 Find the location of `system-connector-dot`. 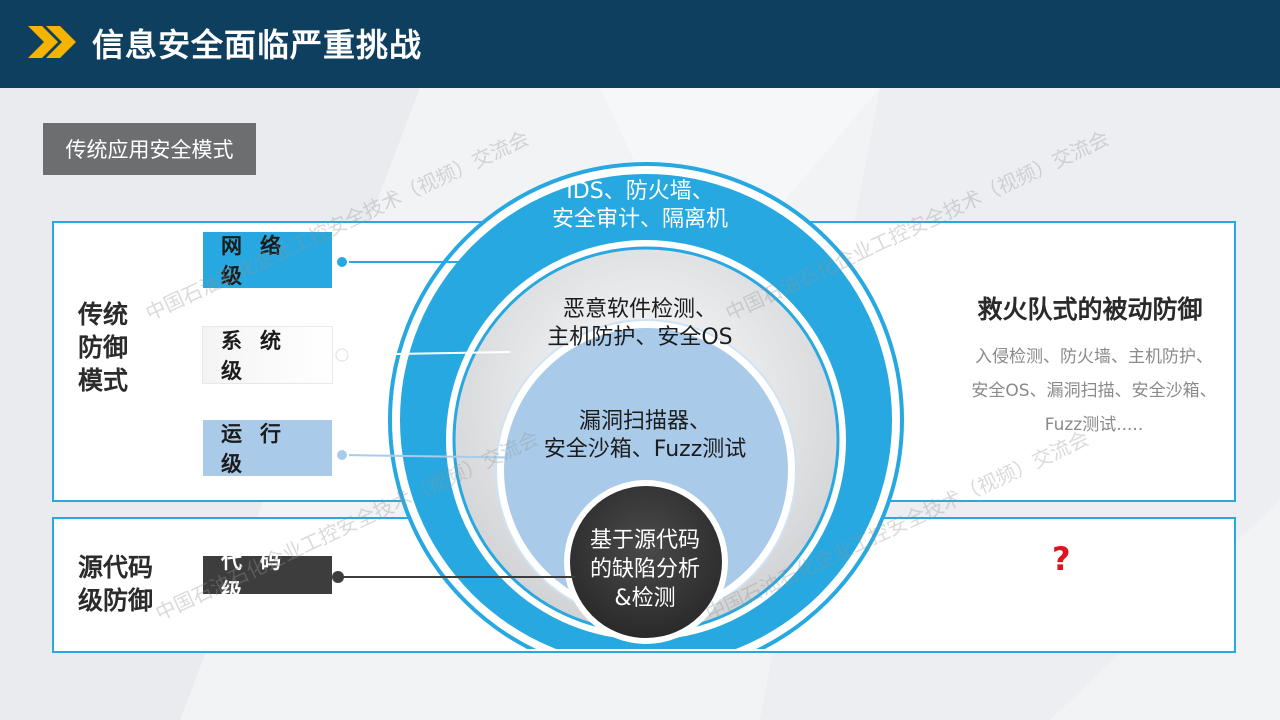

system-connector-dot is located at coordinates (342, 355).